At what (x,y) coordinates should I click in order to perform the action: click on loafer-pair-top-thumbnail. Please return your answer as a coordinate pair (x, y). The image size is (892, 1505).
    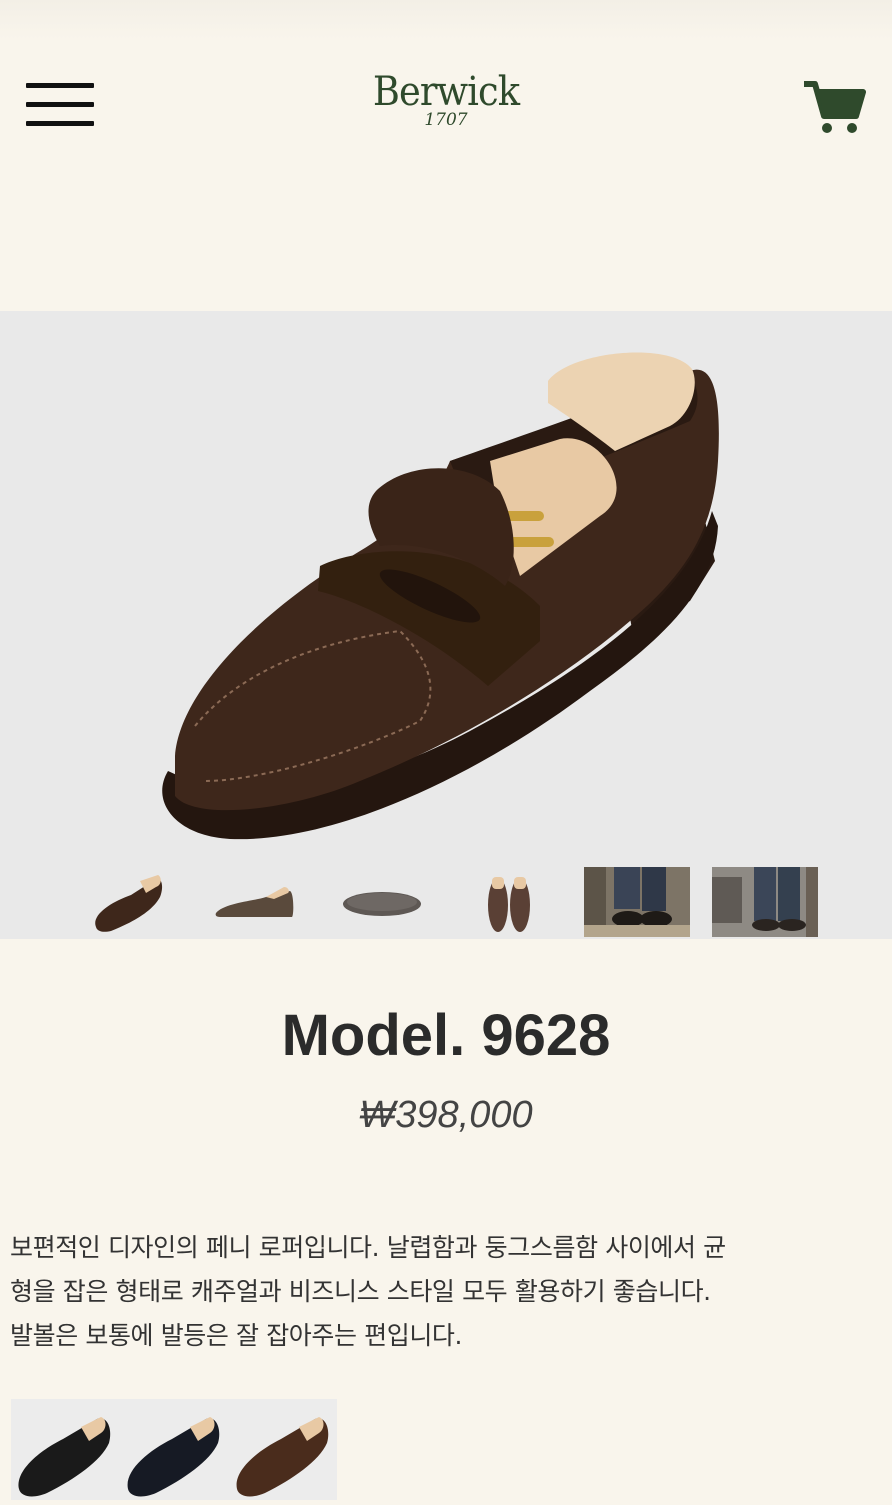
    Looking at the image, I should click on (513, 902).